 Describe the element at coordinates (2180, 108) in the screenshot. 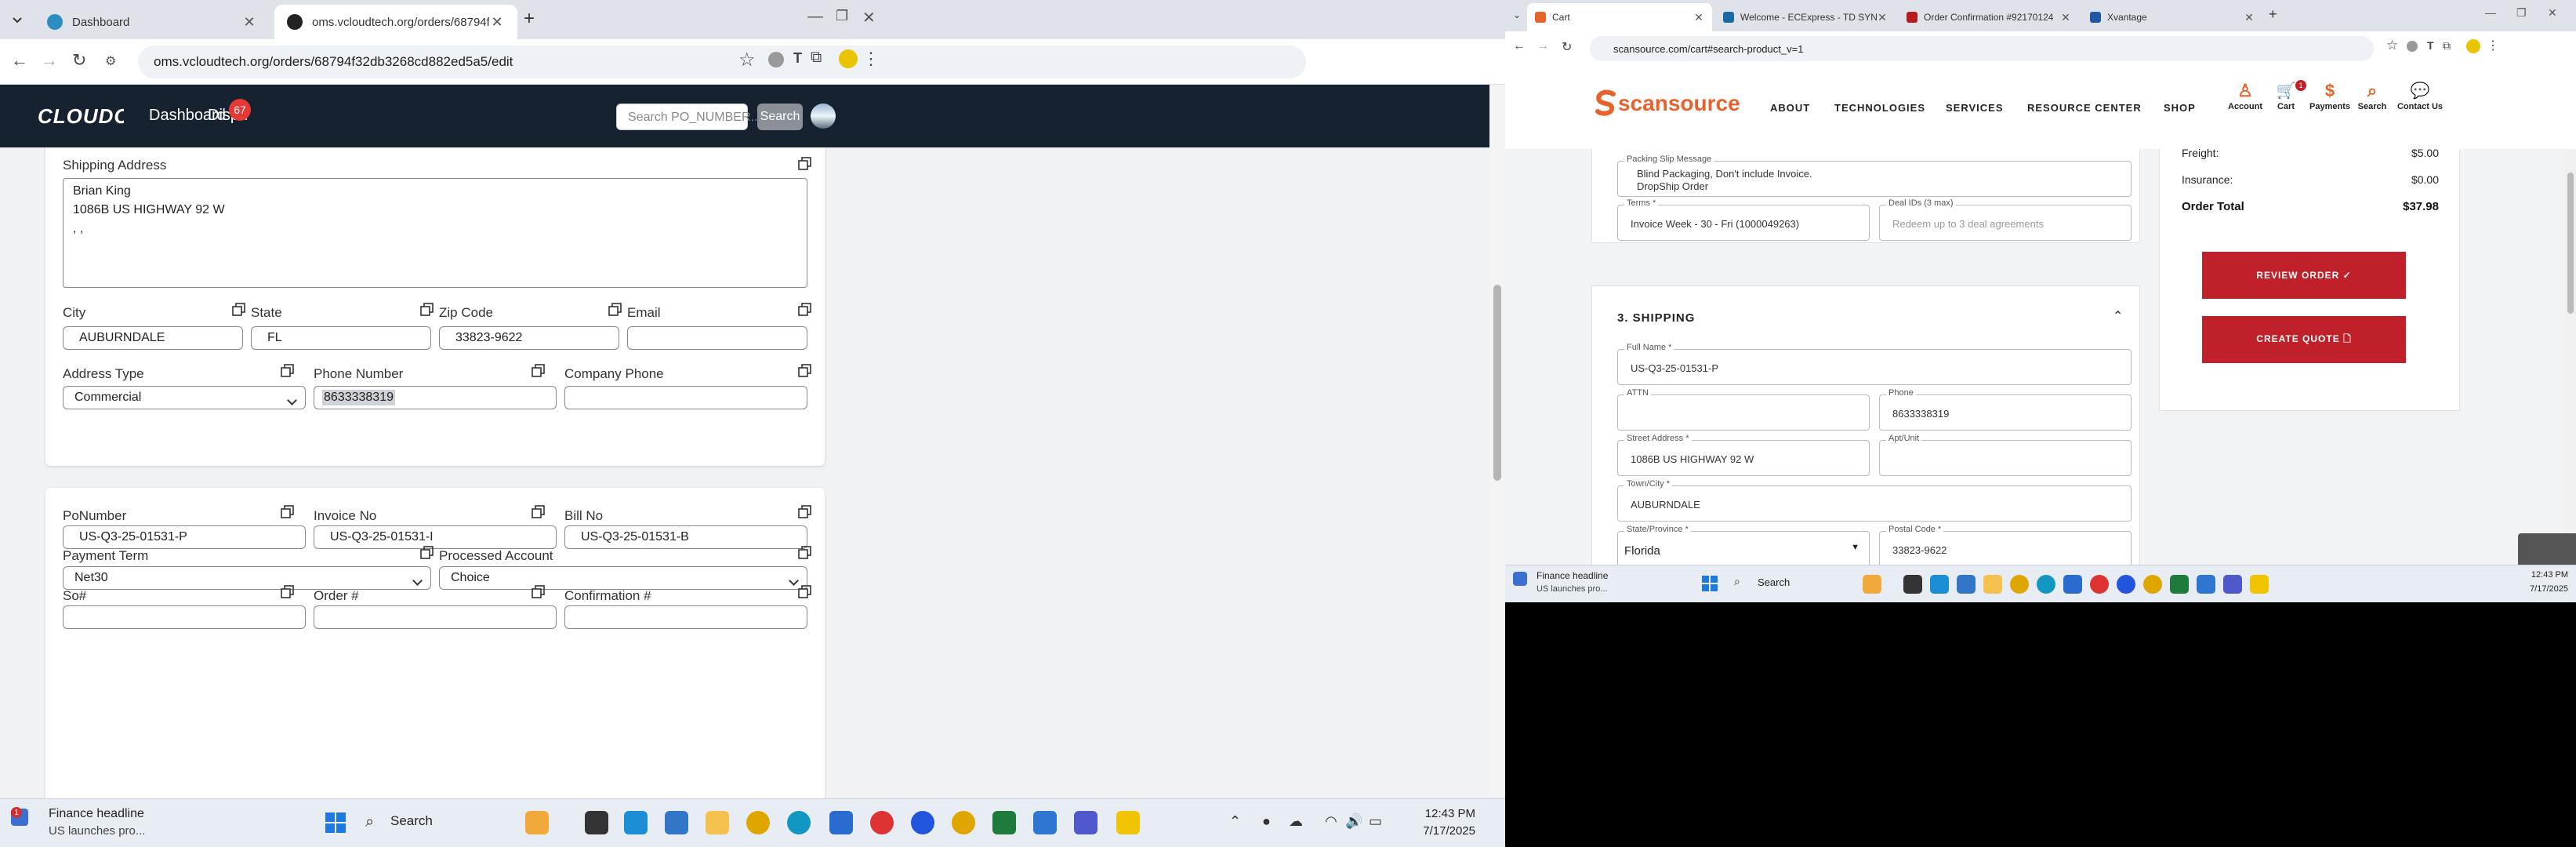

I see `nav-shop: SHOP` at that location.